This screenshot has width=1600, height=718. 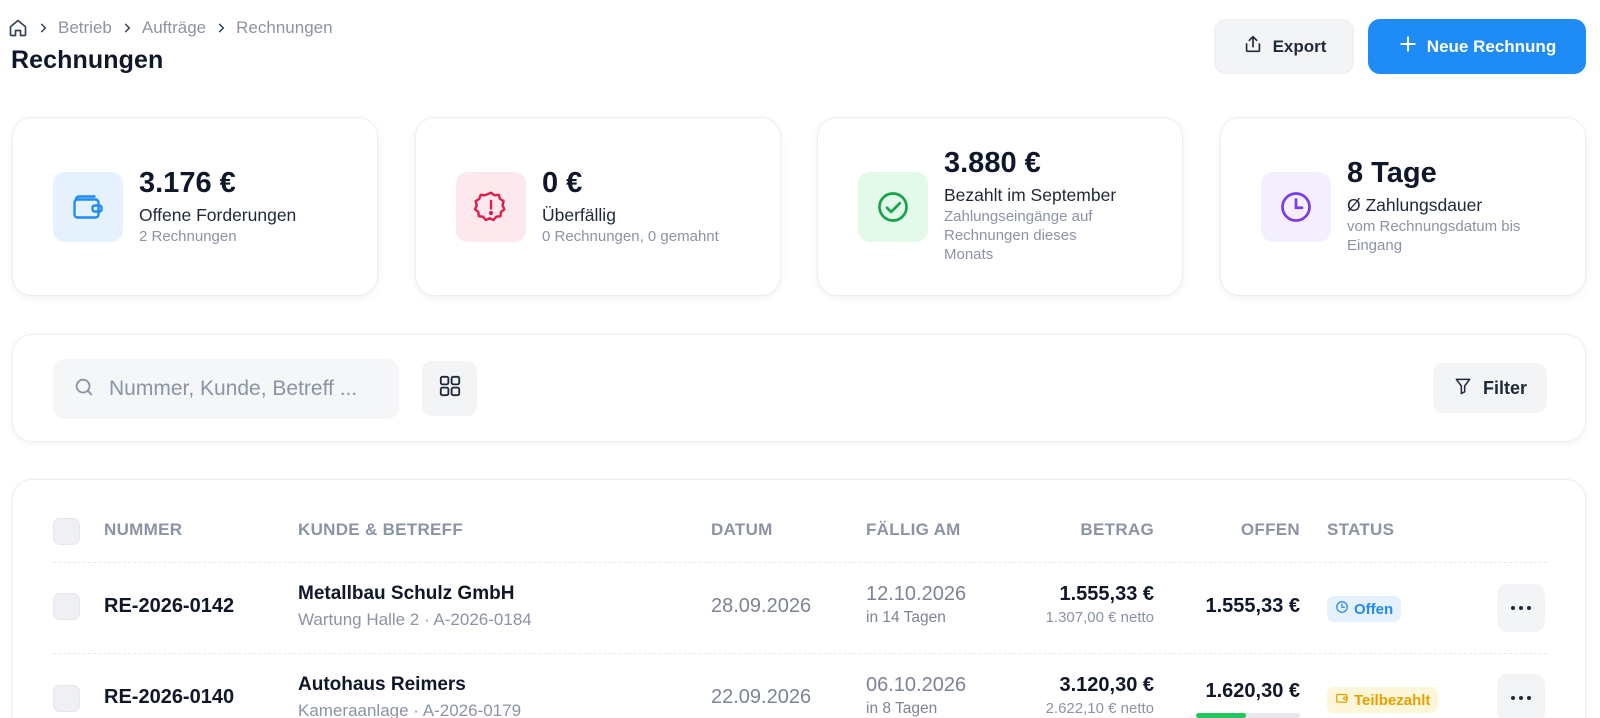 I want to click on due-date: 06.10.2026, so click(x=916, y=685).